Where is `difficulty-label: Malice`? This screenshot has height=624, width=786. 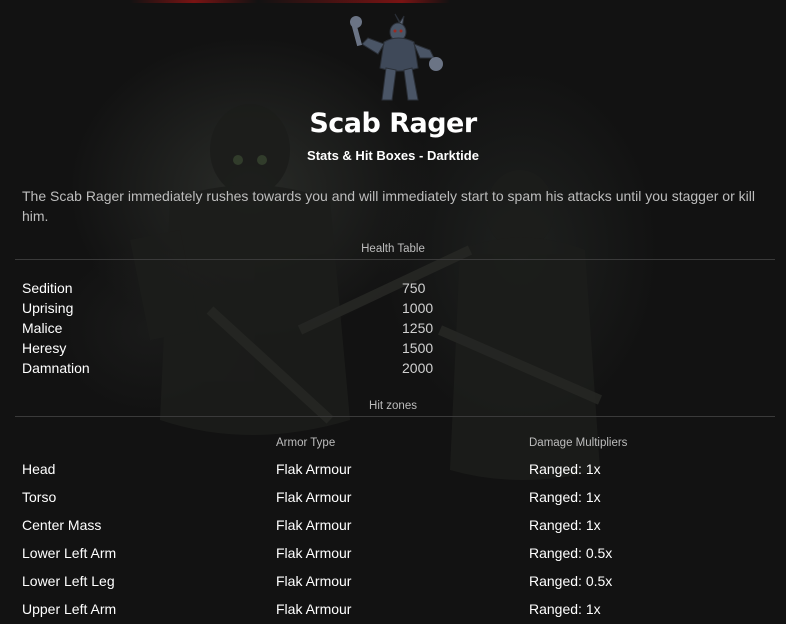 difficulty-label: Malice is located at coordinates (42, 328).